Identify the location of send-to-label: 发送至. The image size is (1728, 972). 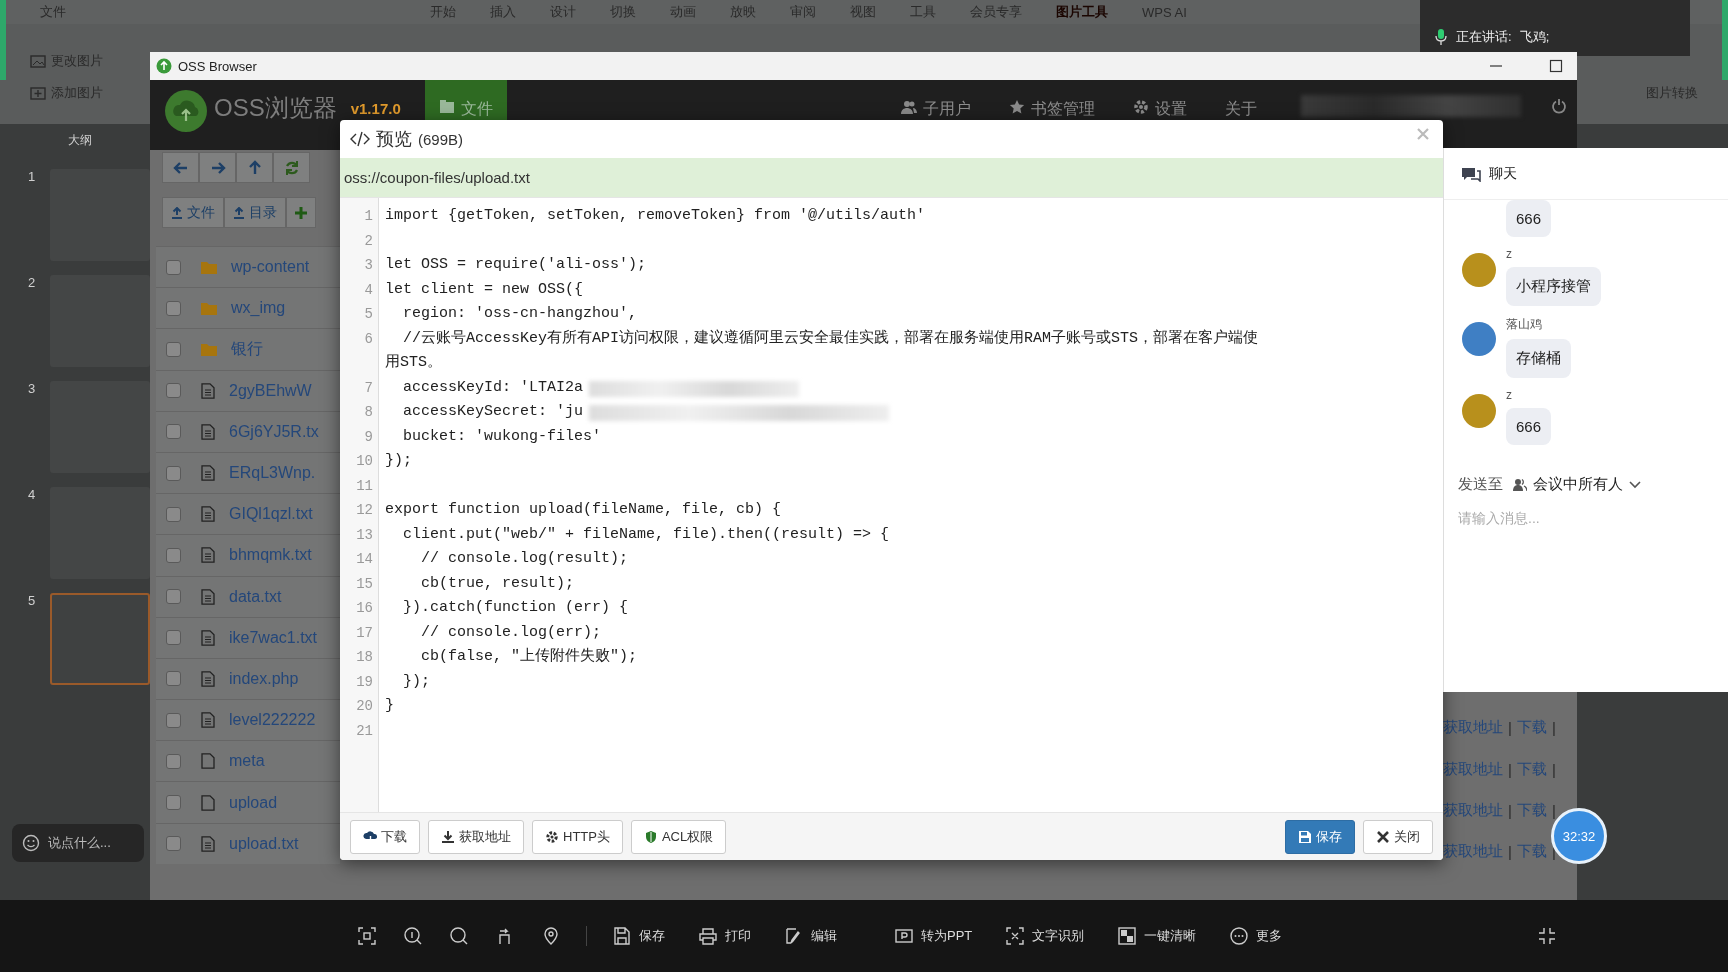
(1480, 484).